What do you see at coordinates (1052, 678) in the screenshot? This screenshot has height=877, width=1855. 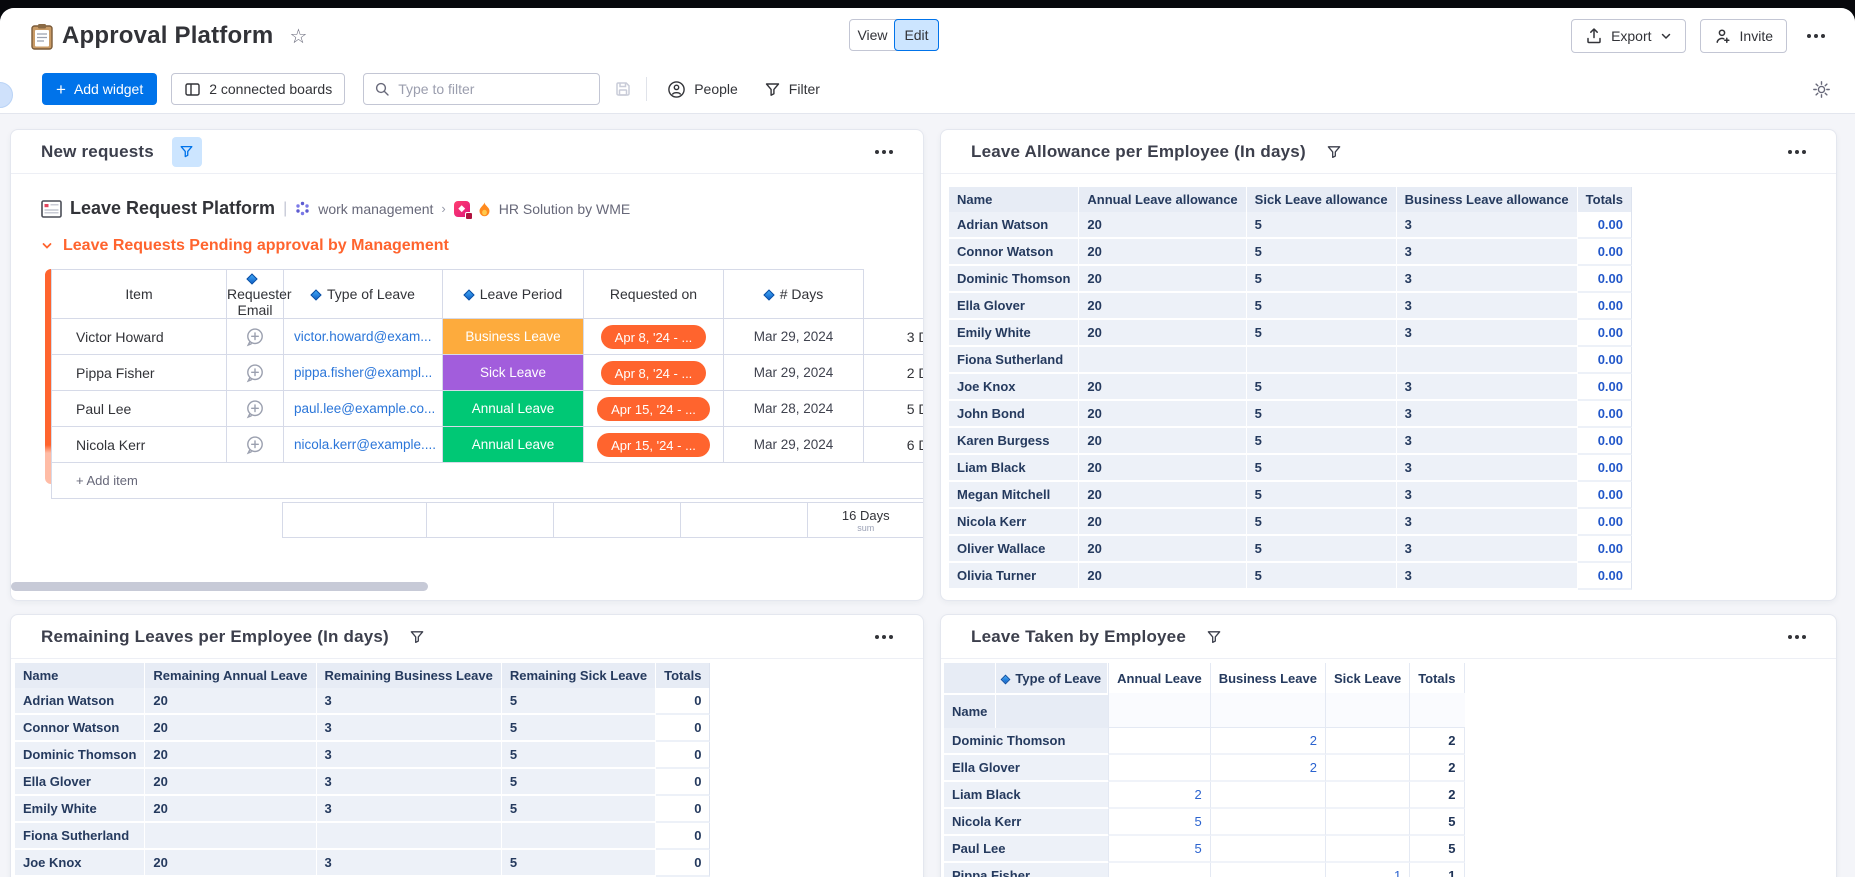 I see `type-of-leave-header: Type of Leave` at bounding box center [1052, 678].